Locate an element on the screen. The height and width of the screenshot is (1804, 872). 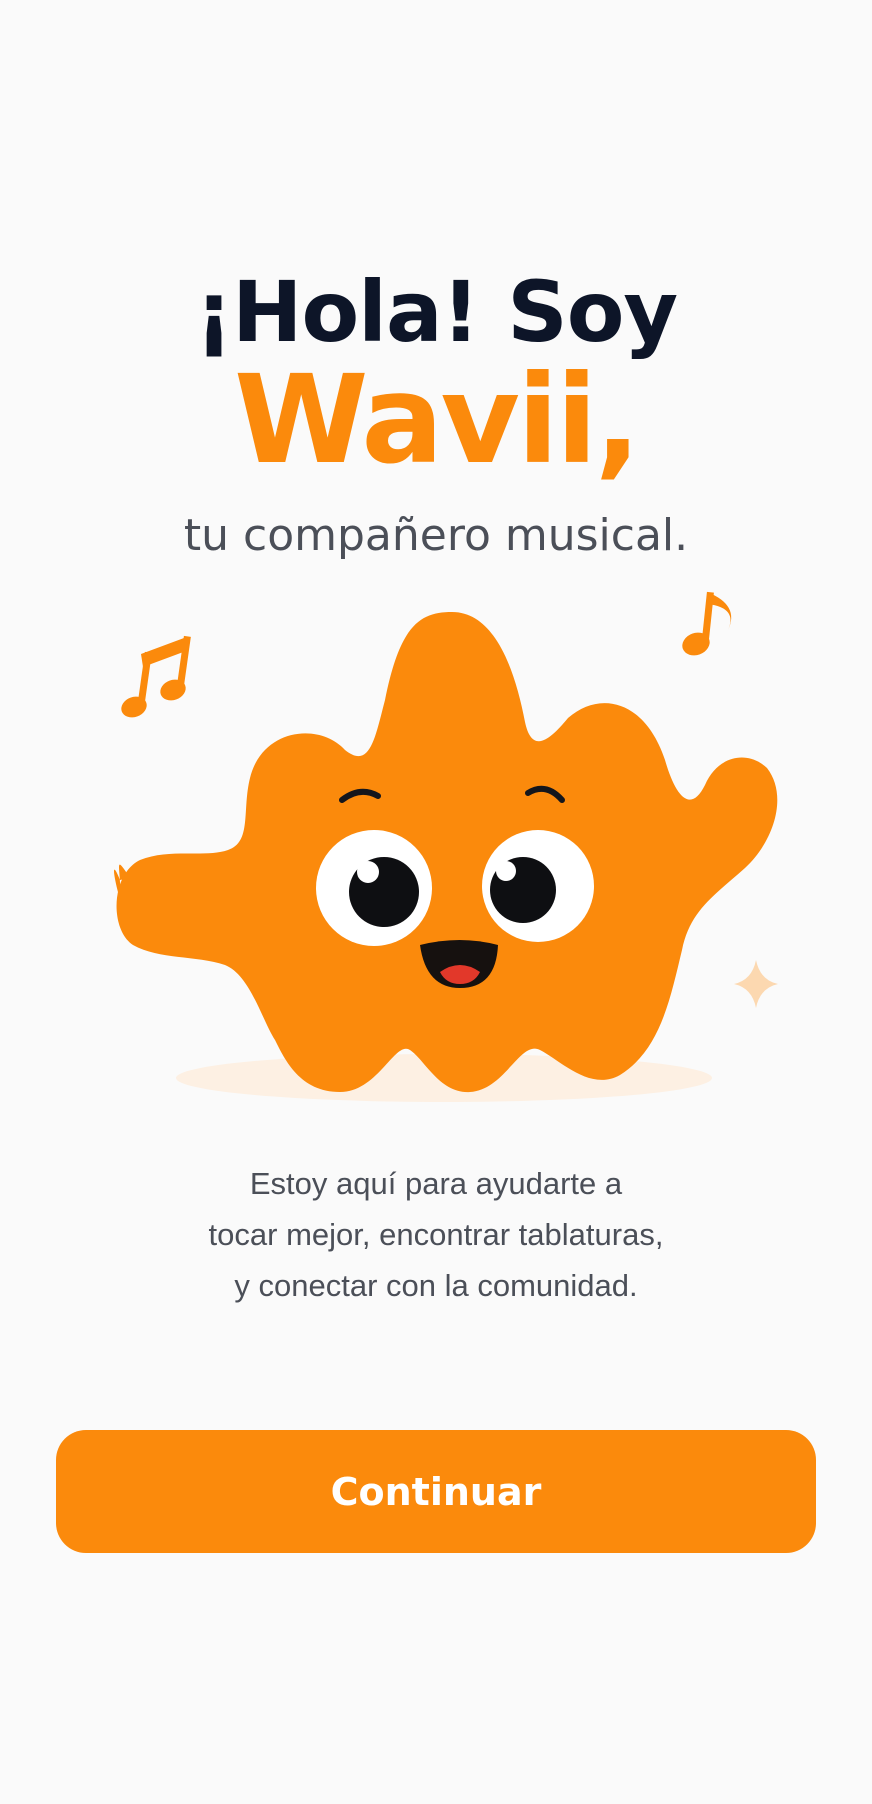
sparkle-icon is located at coordinates (756, 984).